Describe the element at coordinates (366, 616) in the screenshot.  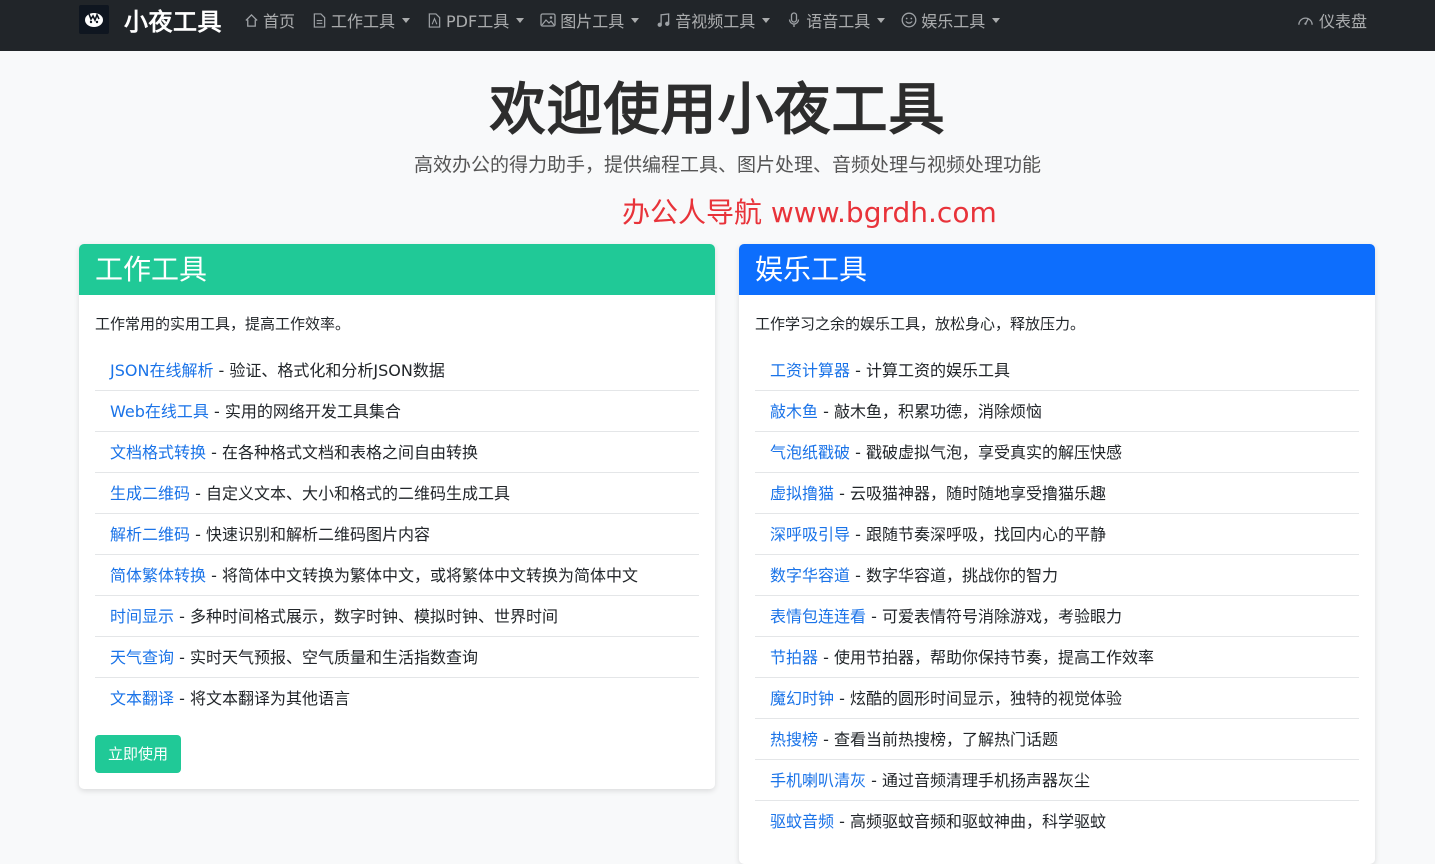
I see `tool-description: - 多种时间格式展示，数字时钟、模拟时钟、世界时间` at that location.